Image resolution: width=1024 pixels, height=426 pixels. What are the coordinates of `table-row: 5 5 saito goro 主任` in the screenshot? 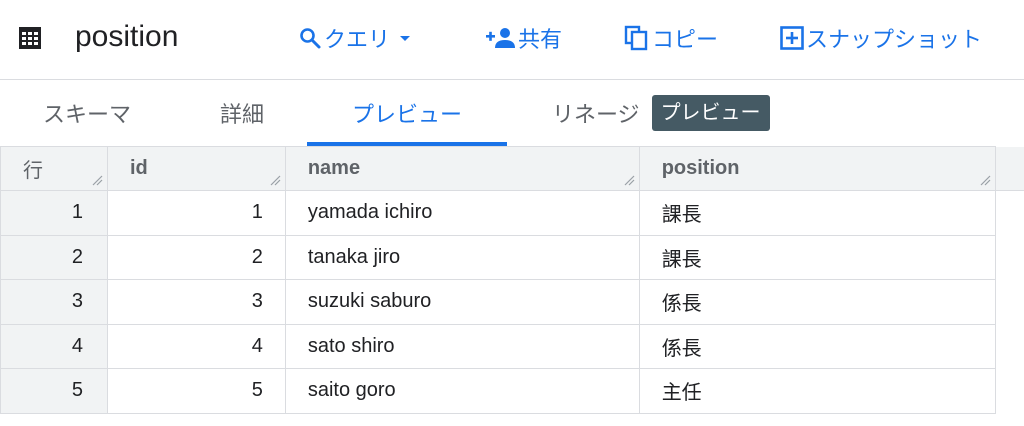 It's located at (512, 391).